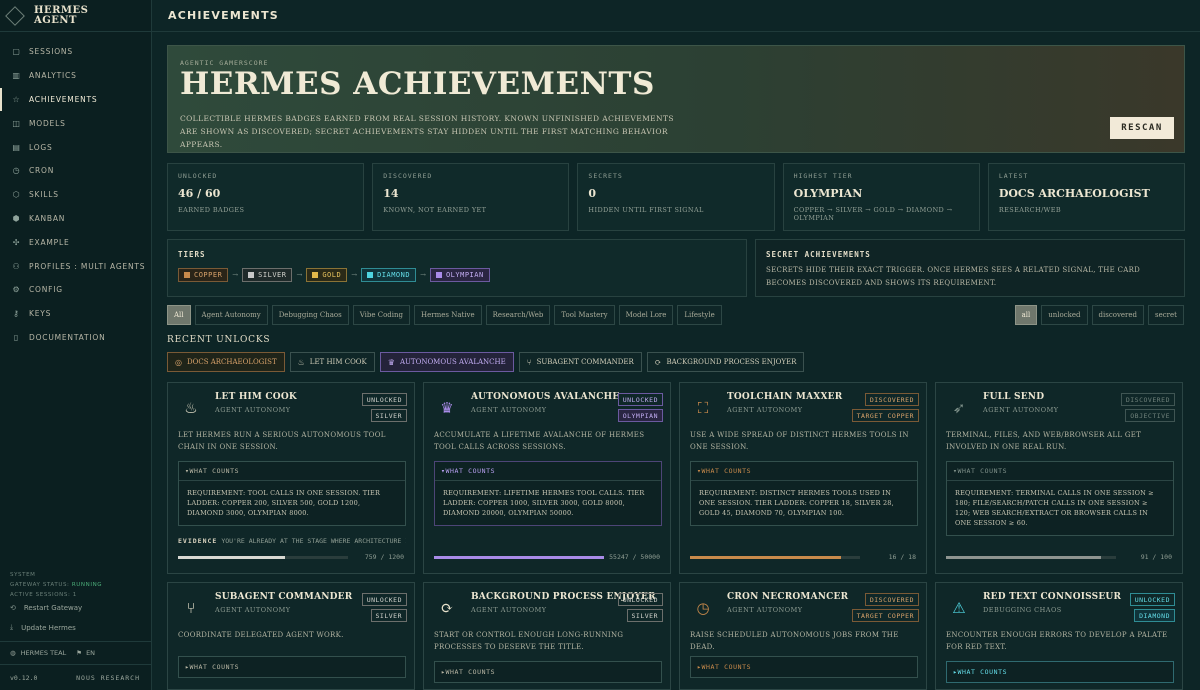  What do you see at coordinates (634, 557) in the screenshot?
I see `progress-text: 55247 / 50000` at bounding box center [634, 557].